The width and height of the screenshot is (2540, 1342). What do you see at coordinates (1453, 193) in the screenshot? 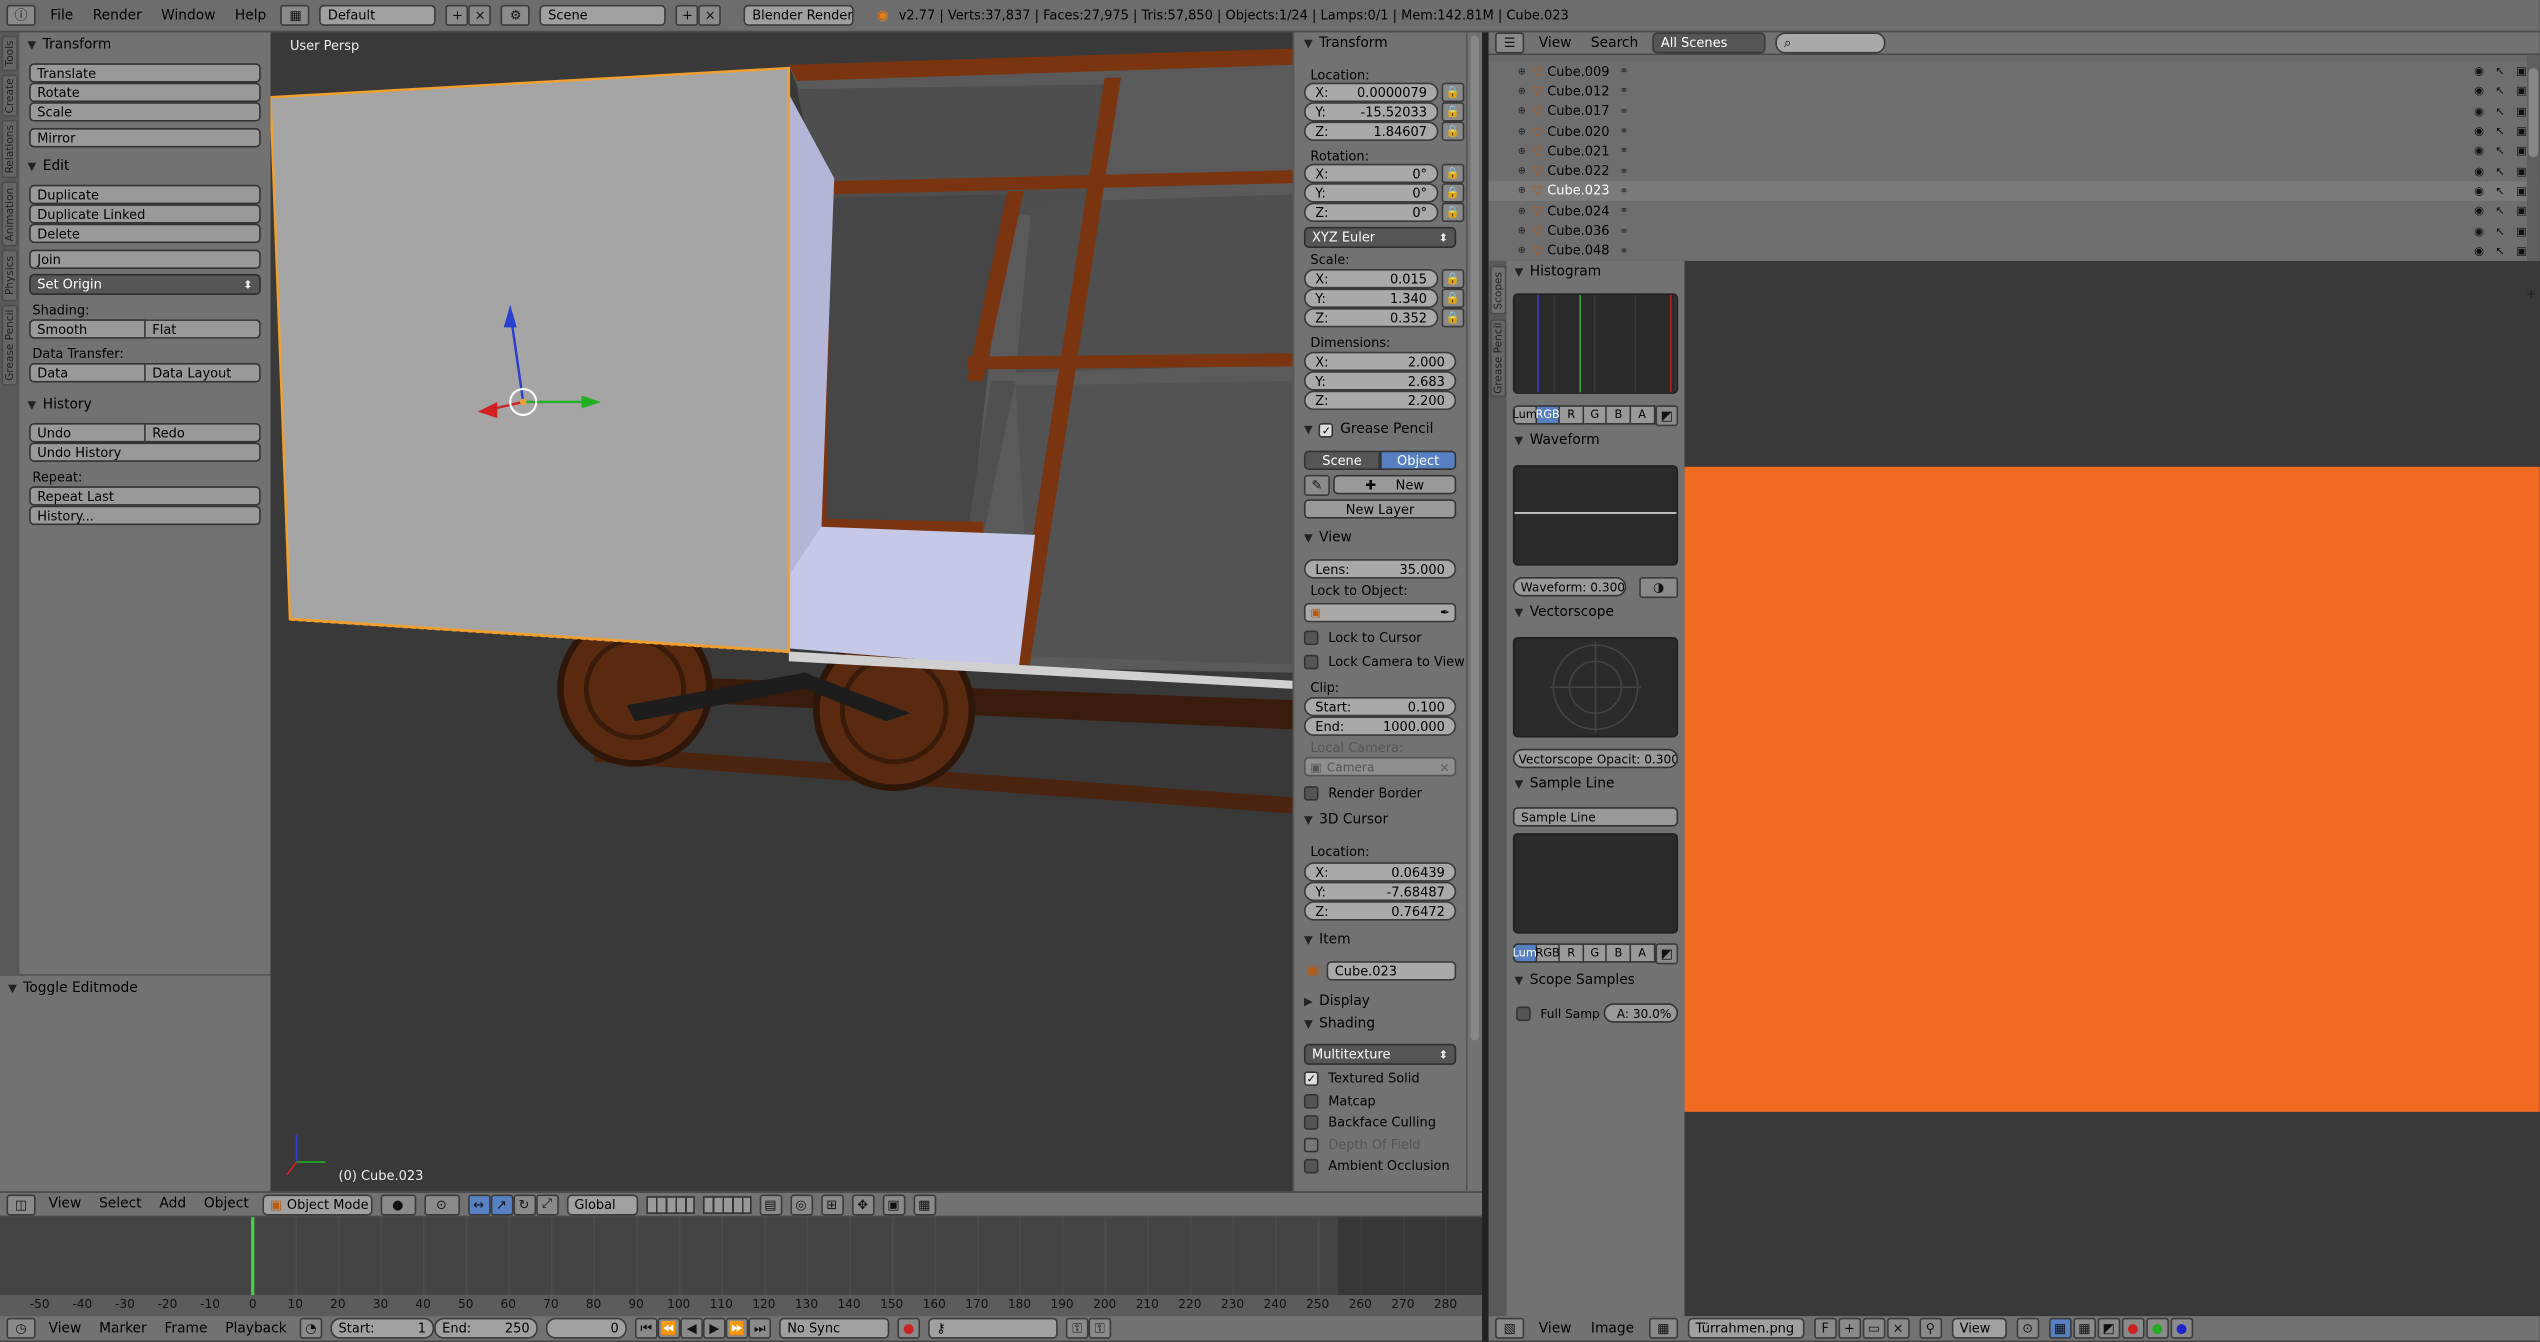
I see `lock-rotation-y-icon: 🔒` at bounding box center [1453, 193].